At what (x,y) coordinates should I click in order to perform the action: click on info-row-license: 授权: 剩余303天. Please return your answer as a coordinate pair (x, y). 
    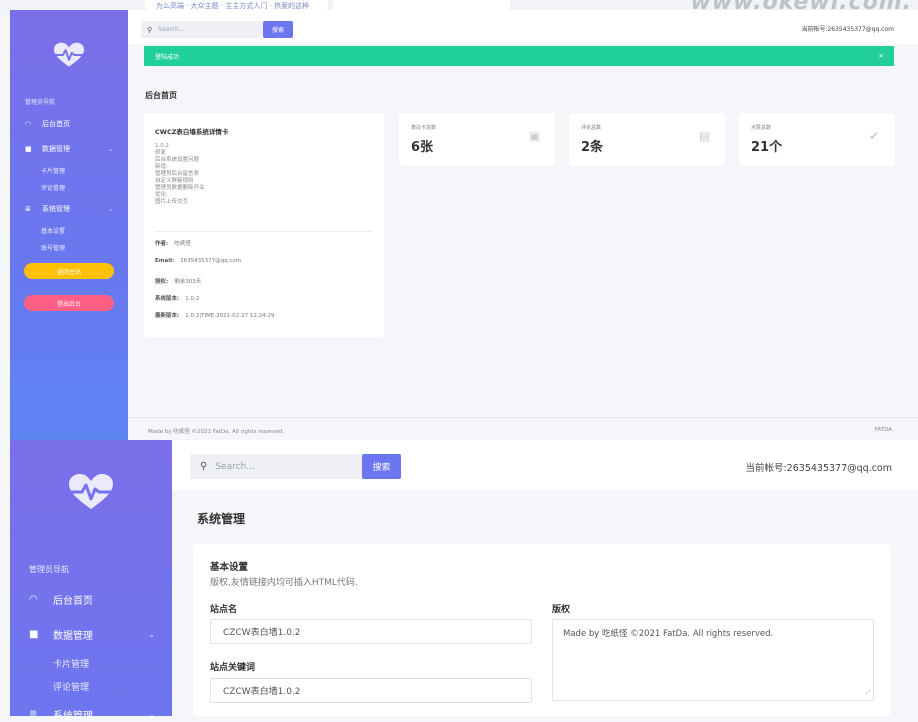
    Looking at the image, I should click on (178, 281).